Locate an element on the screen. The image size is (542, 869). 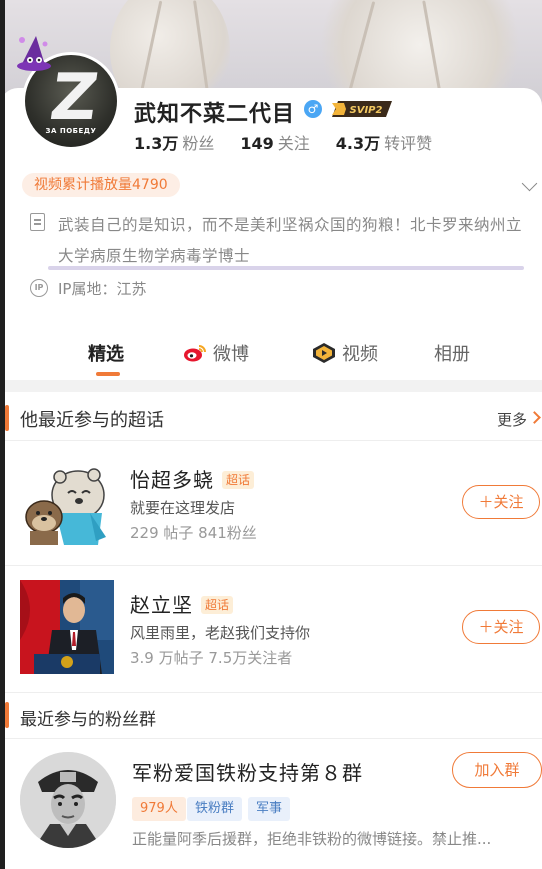
join-group-button: 加入群 is located at coordinates (497, 770).